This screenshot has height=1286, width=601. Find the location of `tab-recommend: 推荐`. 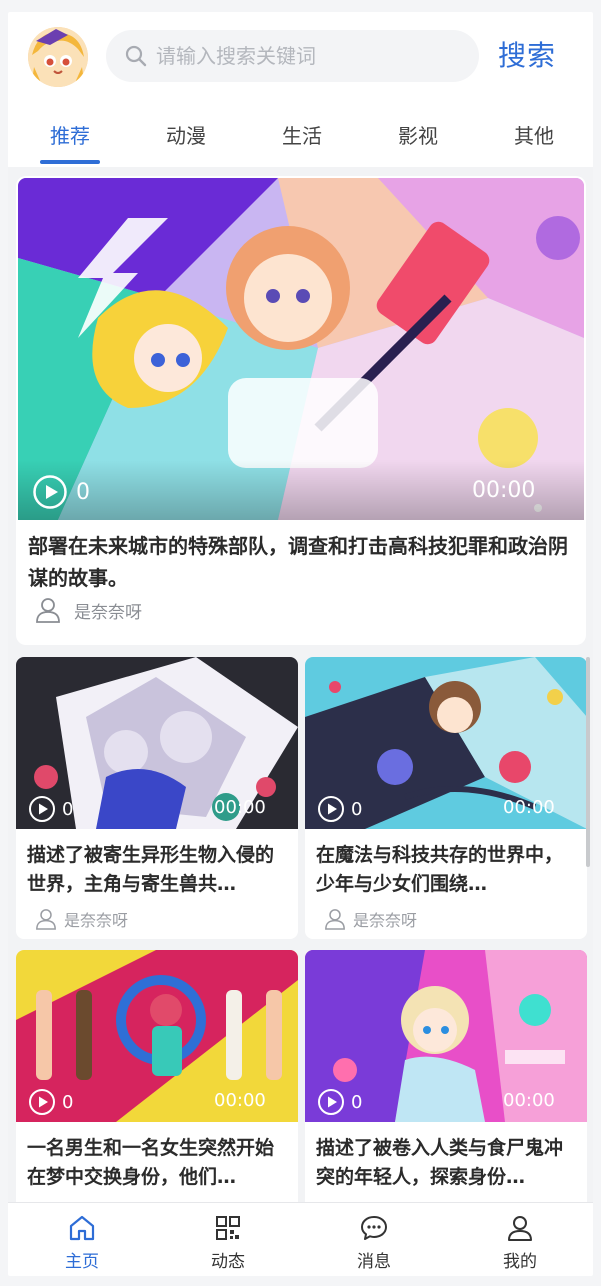

tab-recommend: 推荐 is located at coordinates (70, 134).